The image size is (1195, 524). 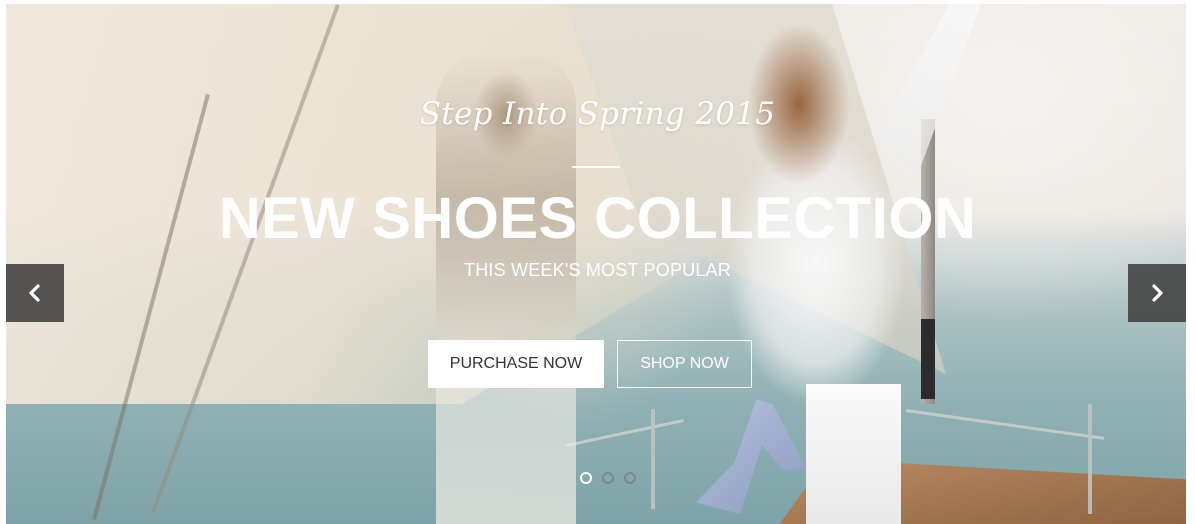 I want to click on next-slide-button, so click(x=1157, y=293).